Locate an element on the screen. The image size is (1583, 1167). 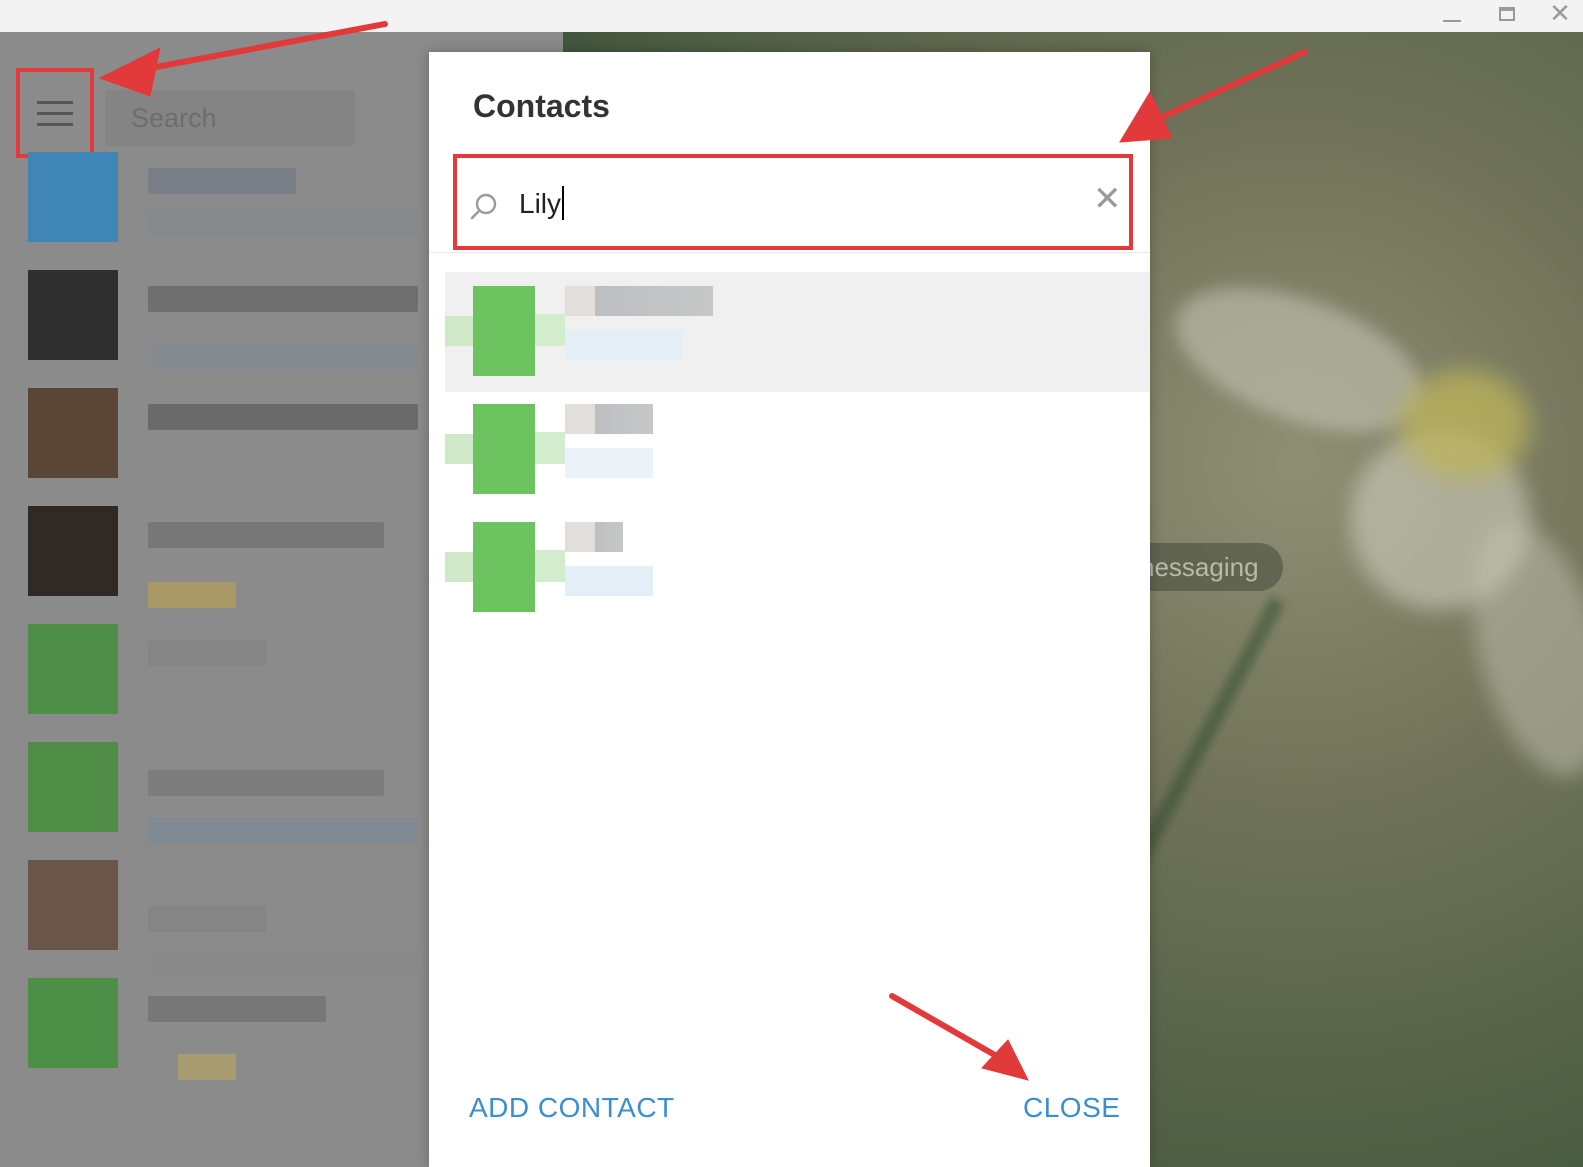
window-titlebar: ✕ is located at coordinates (791, 16).